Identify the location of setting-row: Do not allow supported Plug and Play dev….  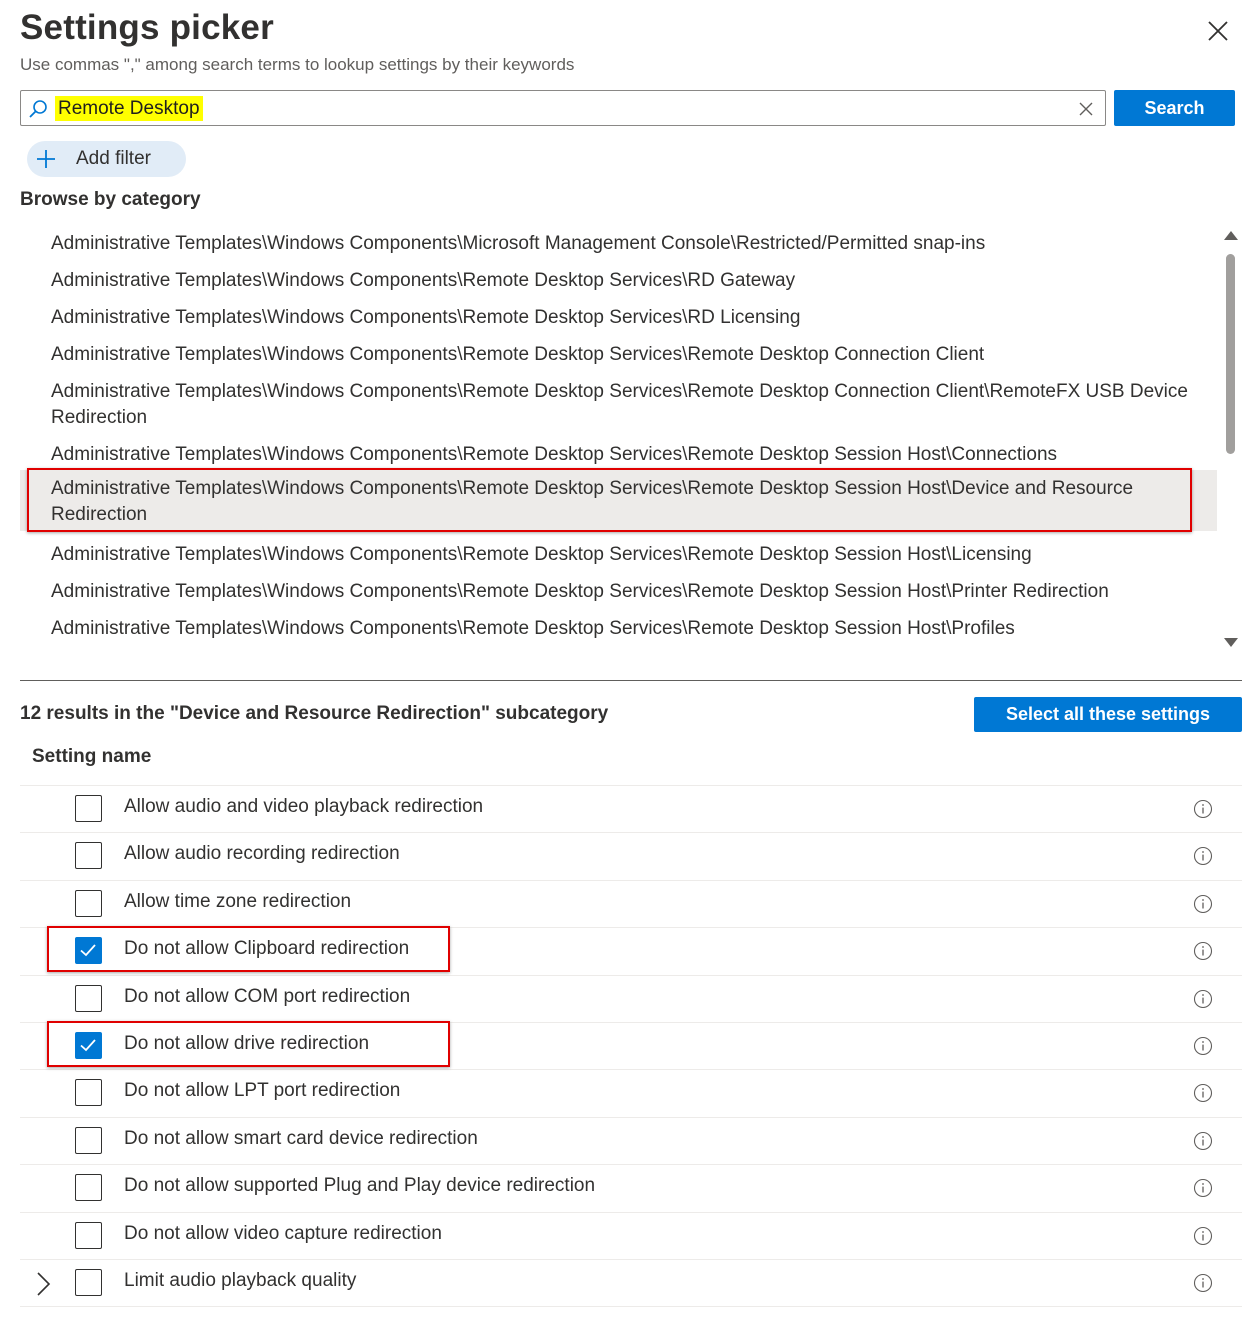
(631, 1189).